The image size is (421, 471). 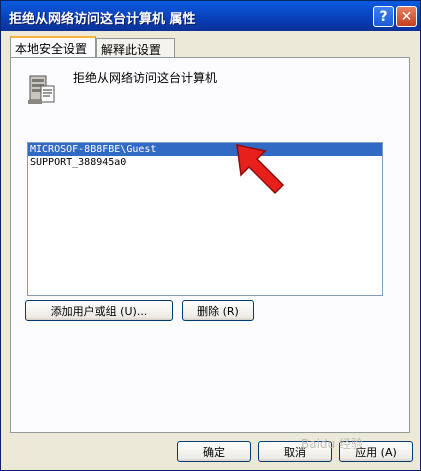 What do you see at coordinates (383, 16) in the screenshot?
I see `help-button: ?` at bounding box center [383, 16].